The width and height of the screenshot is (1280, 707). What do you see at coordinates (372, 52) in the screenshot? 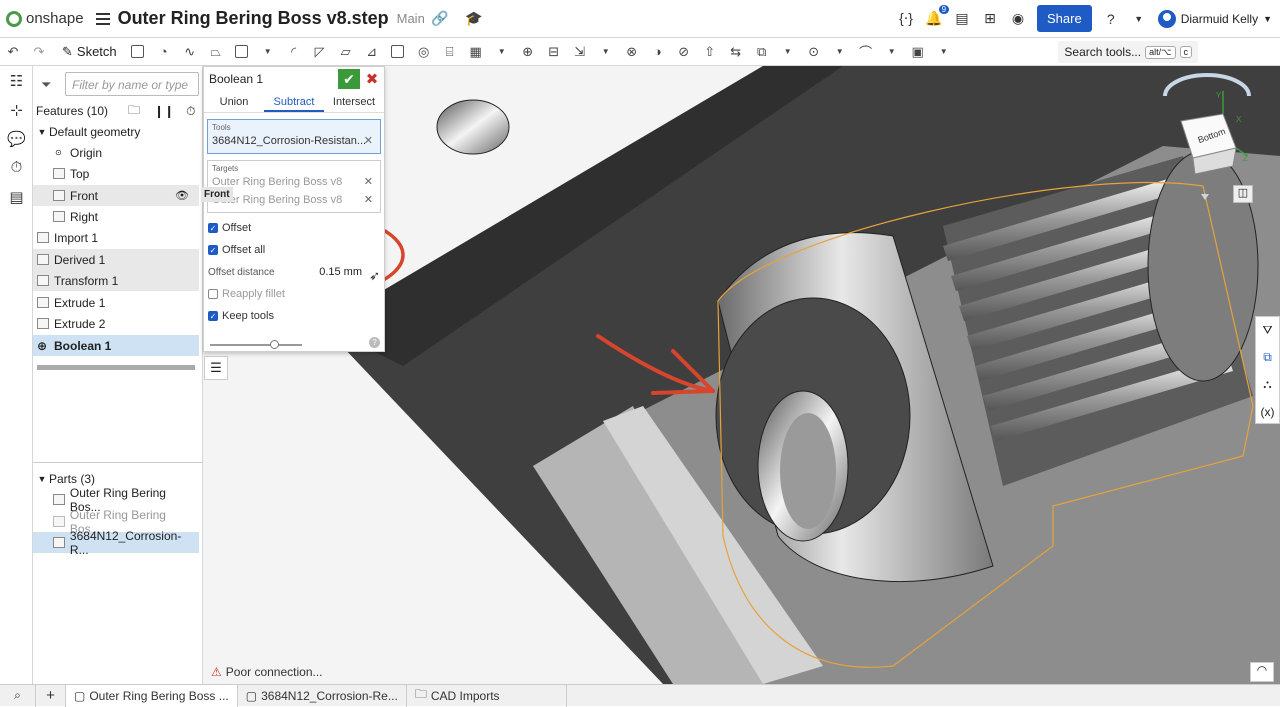
I see `rib-icon: ⊿` at bounding box center [372, 52].